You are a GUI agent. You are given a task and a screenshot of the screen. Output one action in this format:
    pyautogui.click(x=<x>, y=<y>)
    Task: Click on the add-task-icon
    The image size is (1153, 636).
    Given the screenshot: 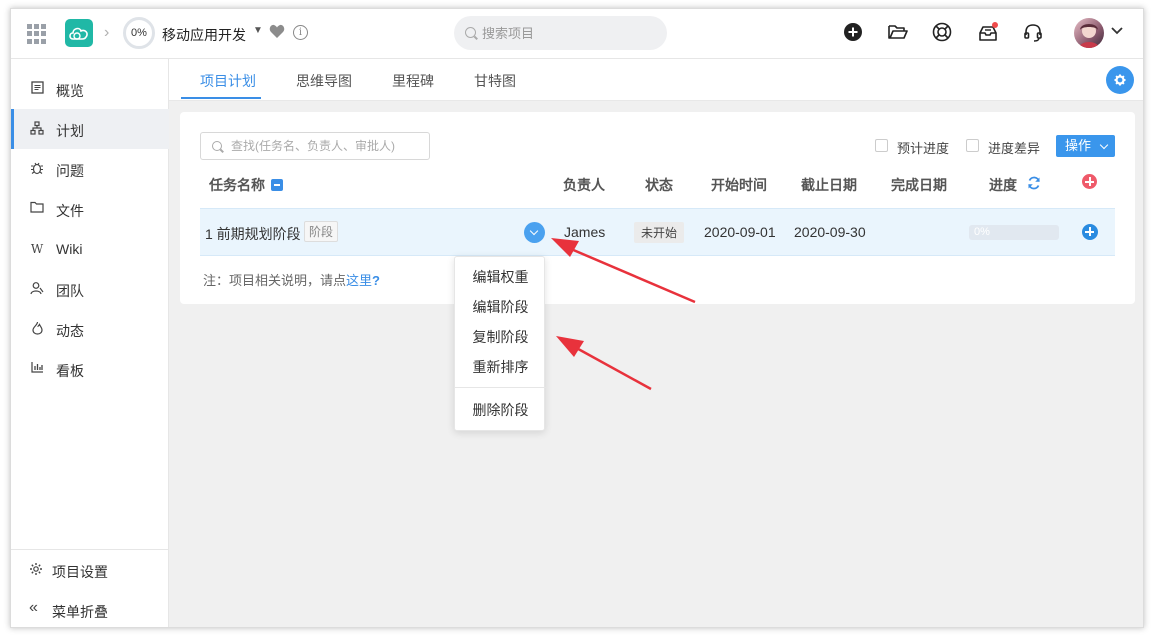 What is the action you would take?
    pyautogui.click(x=1089, y=181)
    